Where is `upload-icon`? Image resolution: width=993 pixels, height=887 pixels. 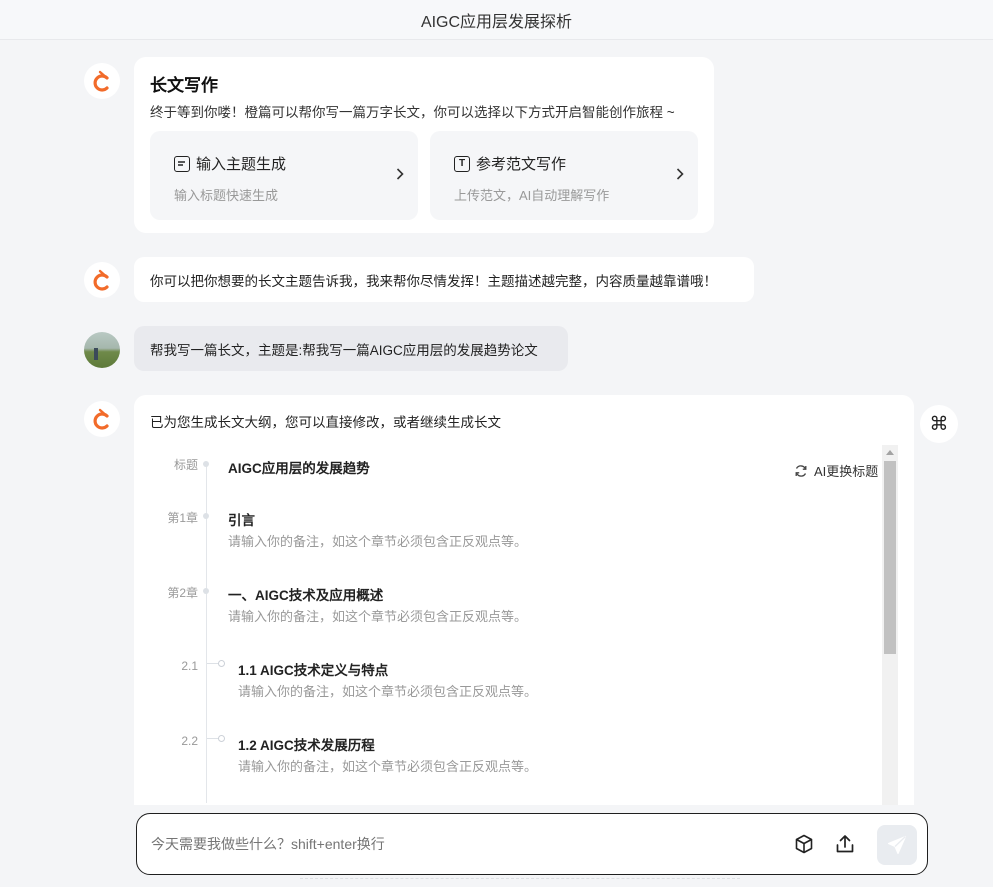 upload-icon is located at coordinates (845, 844).